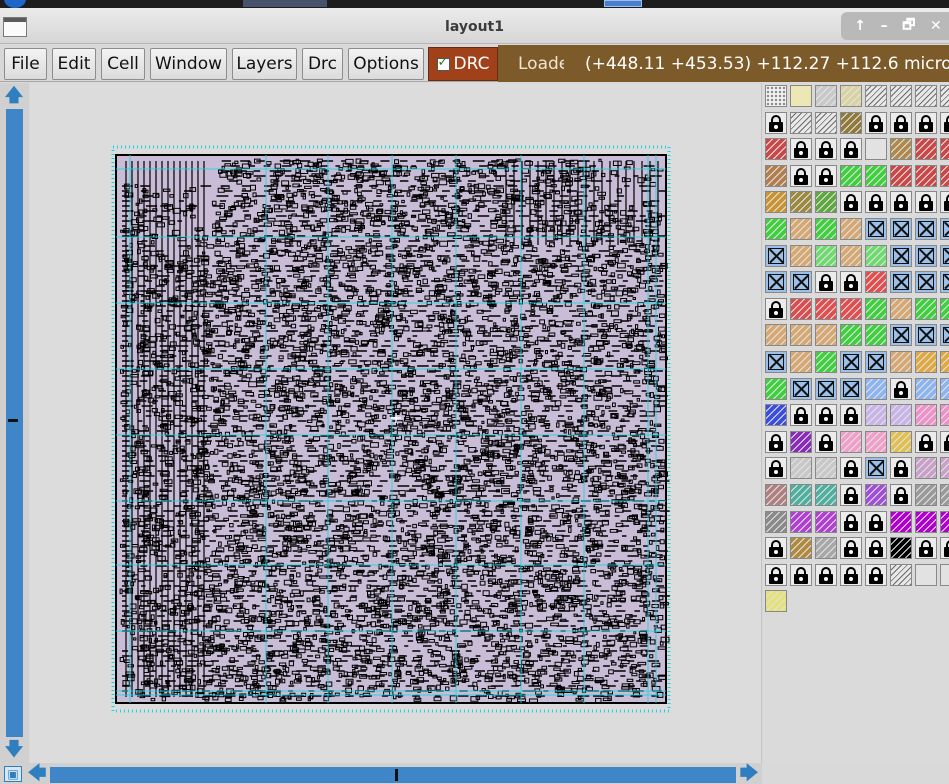 Image resolution: width=949 pixels, height=784 pixels. Describe the element at coordinates (13, 420) in the screenshot. I see `vertical-scroll-thumb` at that location.